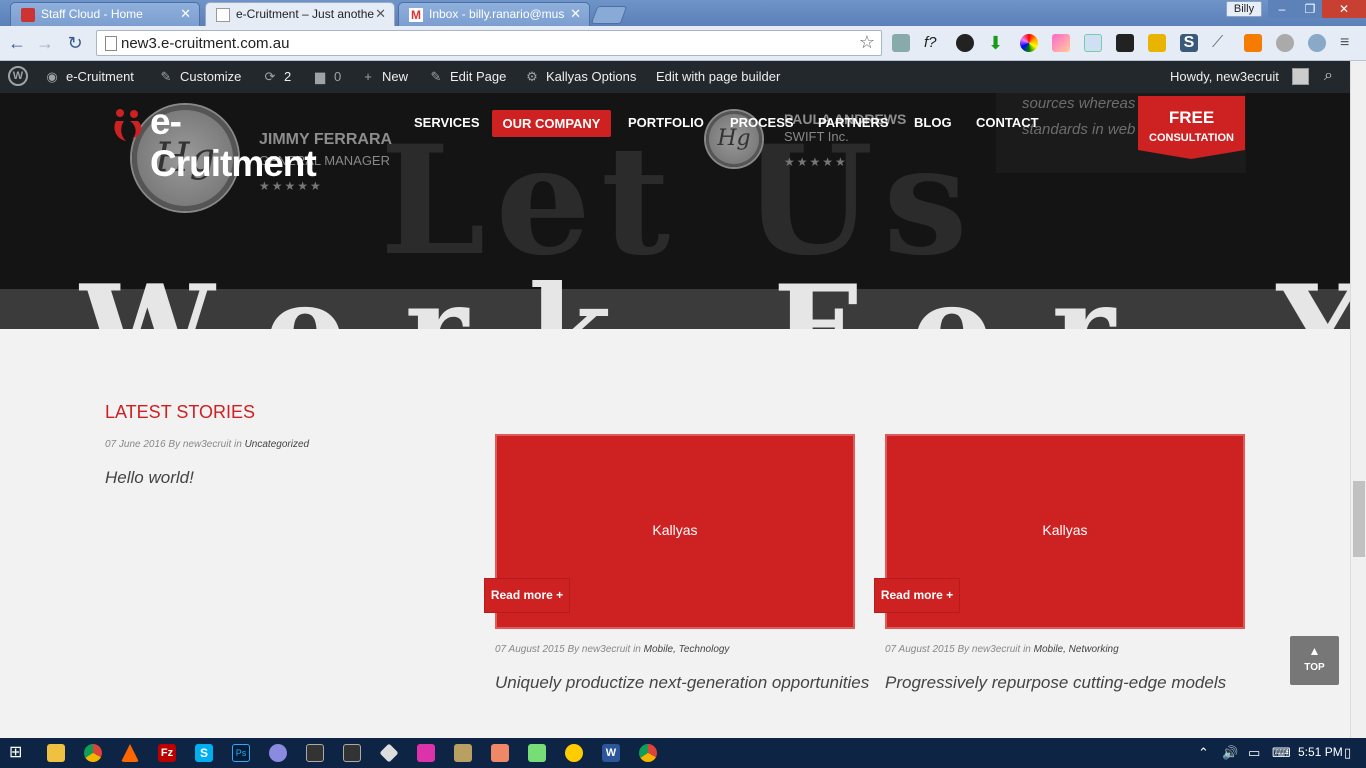 The image size is (1366, 768). Describe the element at coordinates (1007, 122) in the screenshot. I see `nav-contact: CONTACT` at that location.